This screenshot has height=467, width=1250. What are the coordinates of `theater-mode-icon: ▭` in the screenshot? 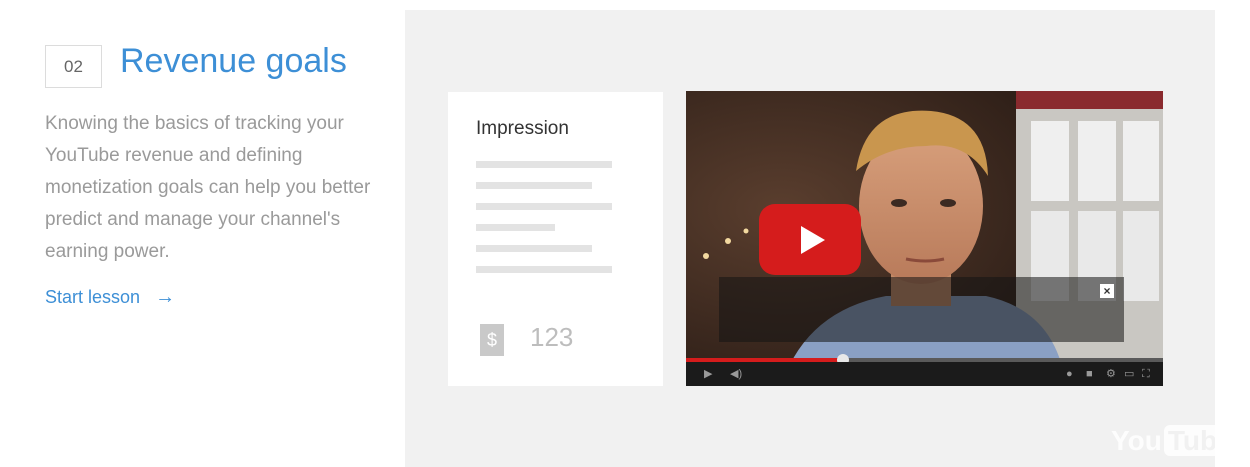 It's located at (1129, 374).